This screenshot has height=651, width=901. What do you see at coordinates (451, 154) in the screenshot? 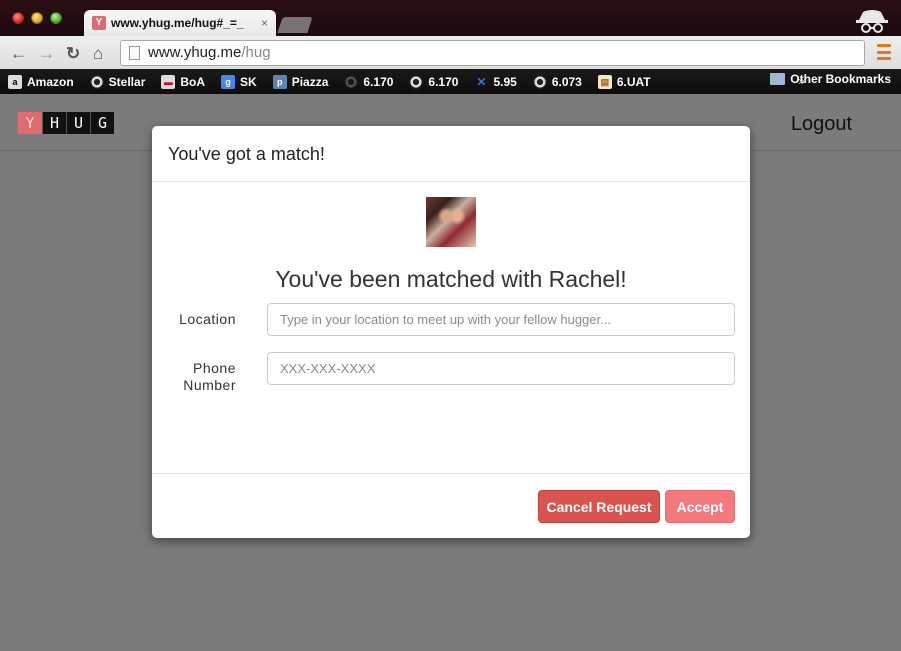
I see `modal-title: You've got a match!` at bounding box center [451, 154].